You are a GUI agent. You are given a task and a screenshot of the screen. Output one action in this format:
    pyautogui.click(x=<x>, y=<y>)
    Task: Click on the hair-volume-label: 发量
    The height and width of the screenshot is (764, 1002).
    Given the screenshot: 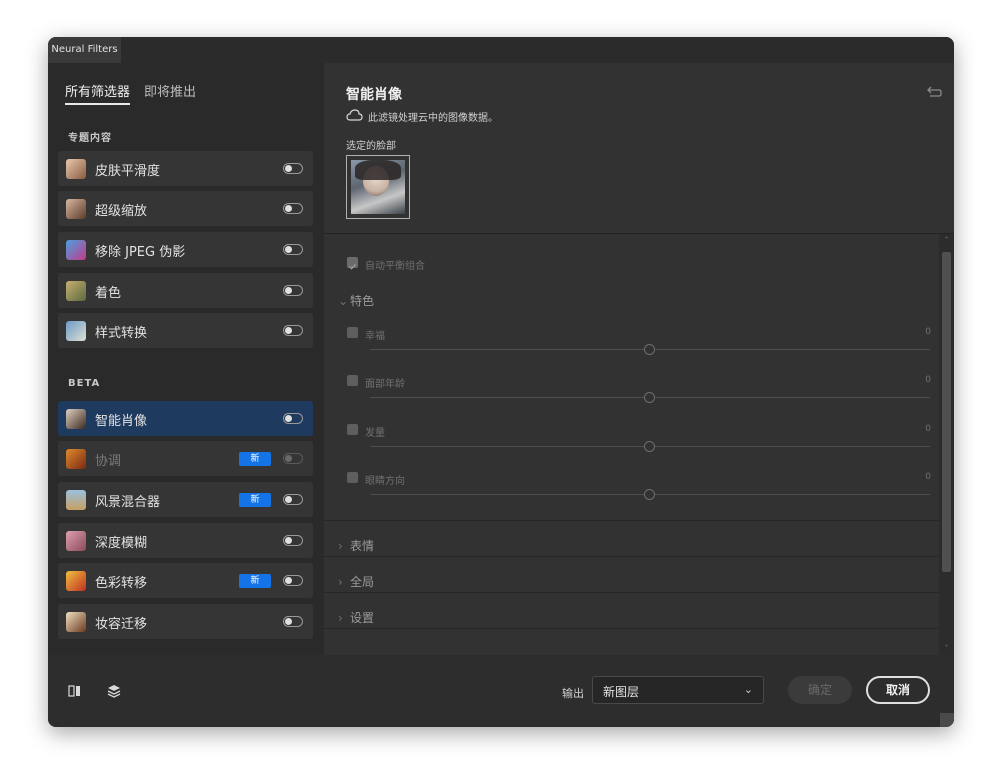 What is the action you would take?
    pyautogui.click(x=375, y=433)
    